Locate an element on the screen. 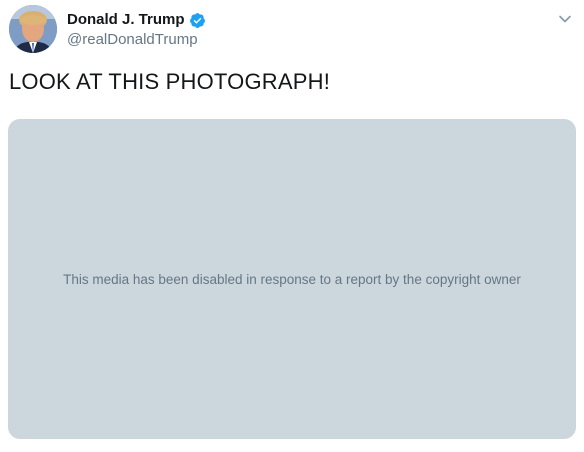 The width and height of the screenshot is (584, 452). name-row: Donald J. Trump is located at coordinates (136, 20).